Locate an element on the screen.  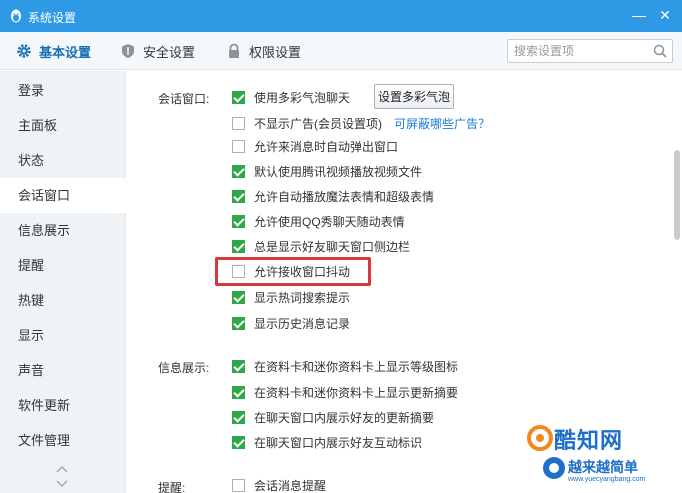
search-box is located at coordinates (590, 51).